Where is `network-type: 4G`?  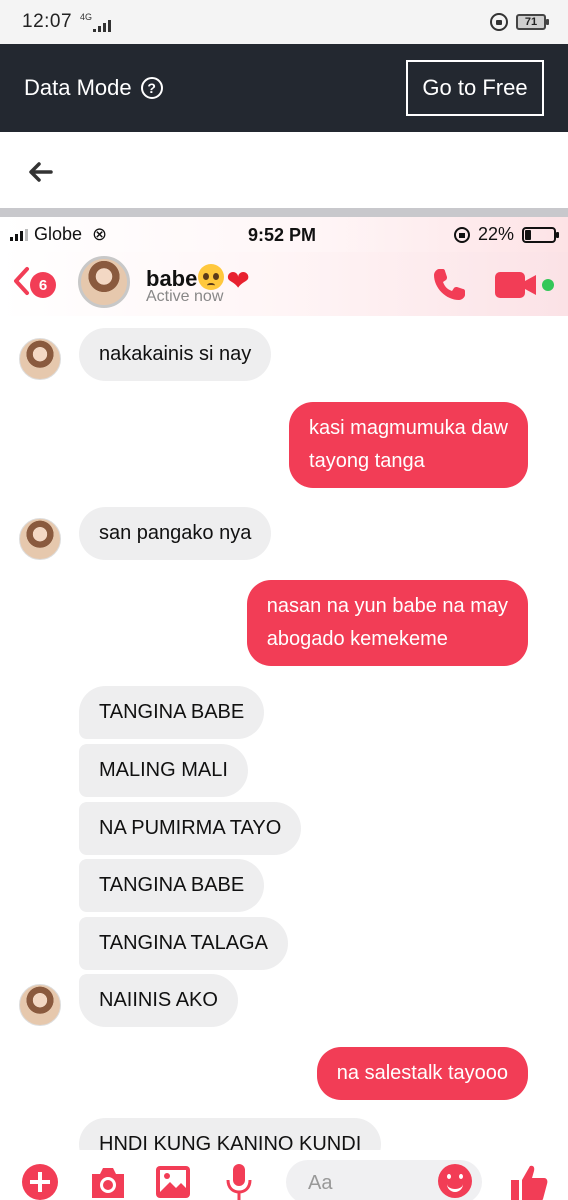
network-type: 4G is located at coordinates (86, 17).